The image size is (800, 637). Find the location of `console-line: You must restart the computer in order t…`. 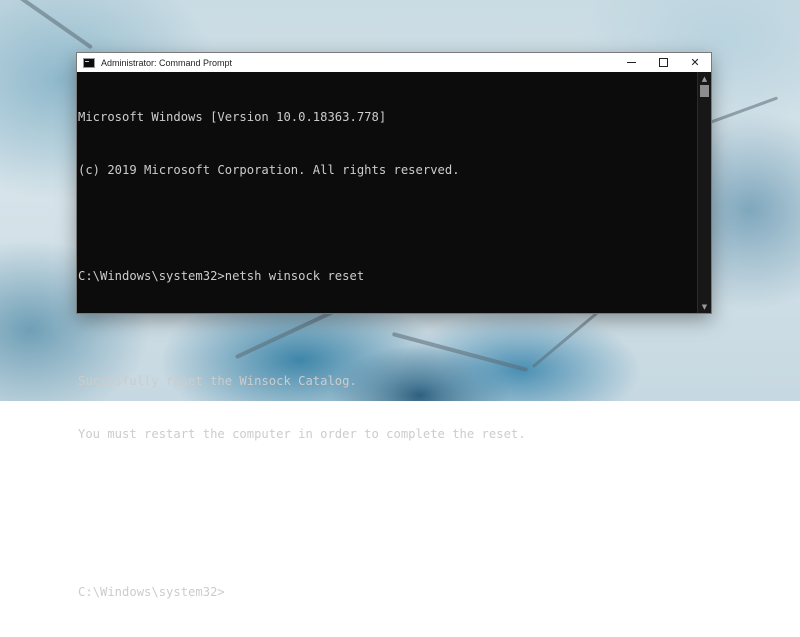

console-line: You must restart the computer in order t… is located at coordinates (302, 433).